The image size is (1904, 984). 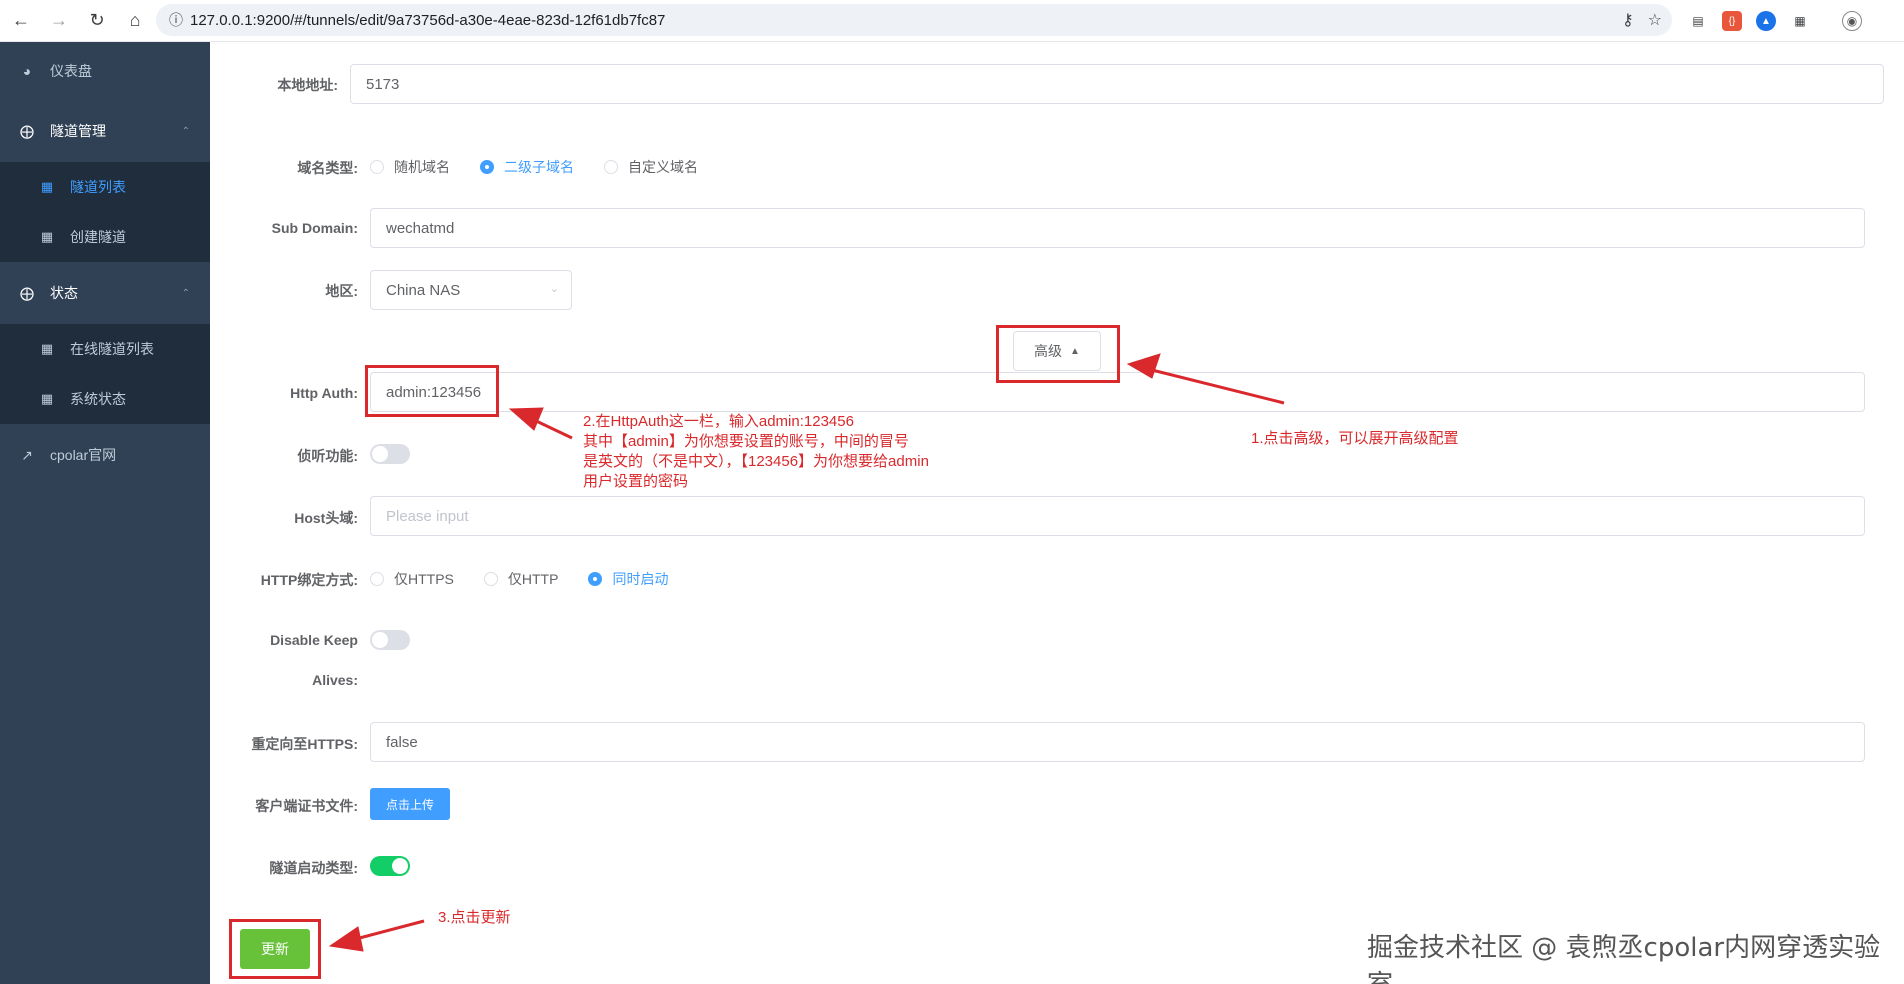 I want to click on sidebar-item-label: 在线隧道列表, so click(x=112, y=349).